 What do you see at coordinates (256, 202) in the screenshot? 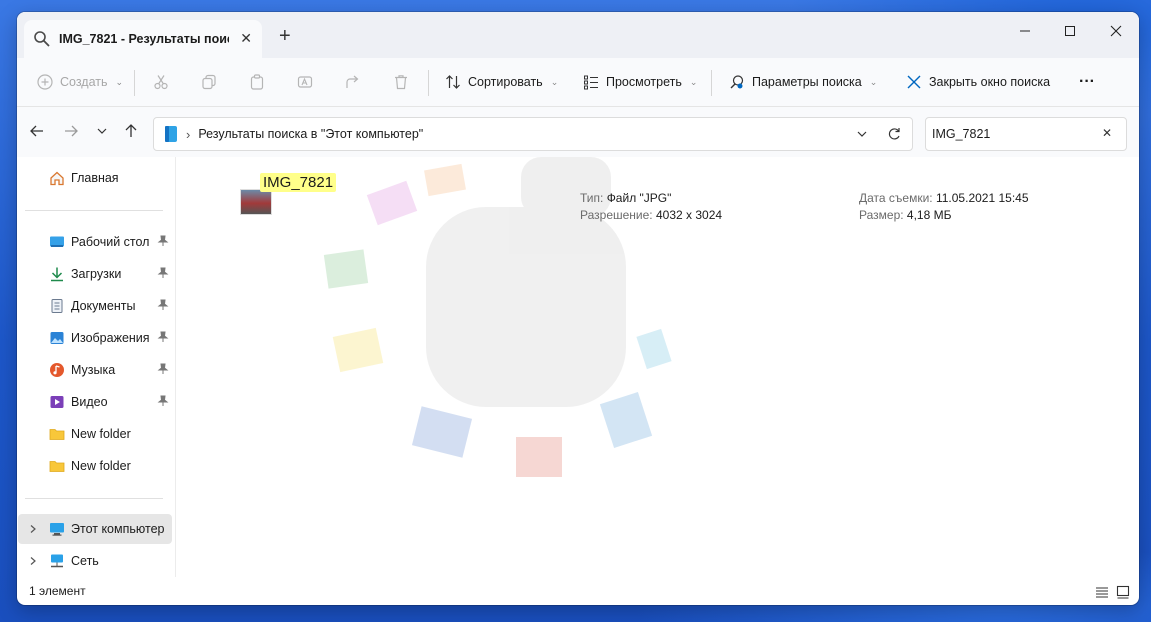
I see `file-thumbnail` at bounding box center [256, 202].